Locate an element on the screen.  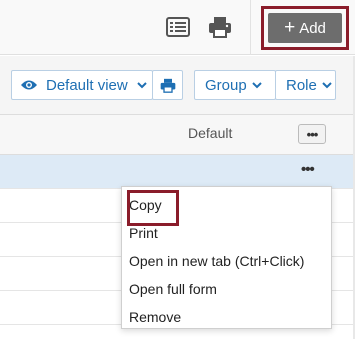
column-header-default: Default is located at coordinates (210, 133).